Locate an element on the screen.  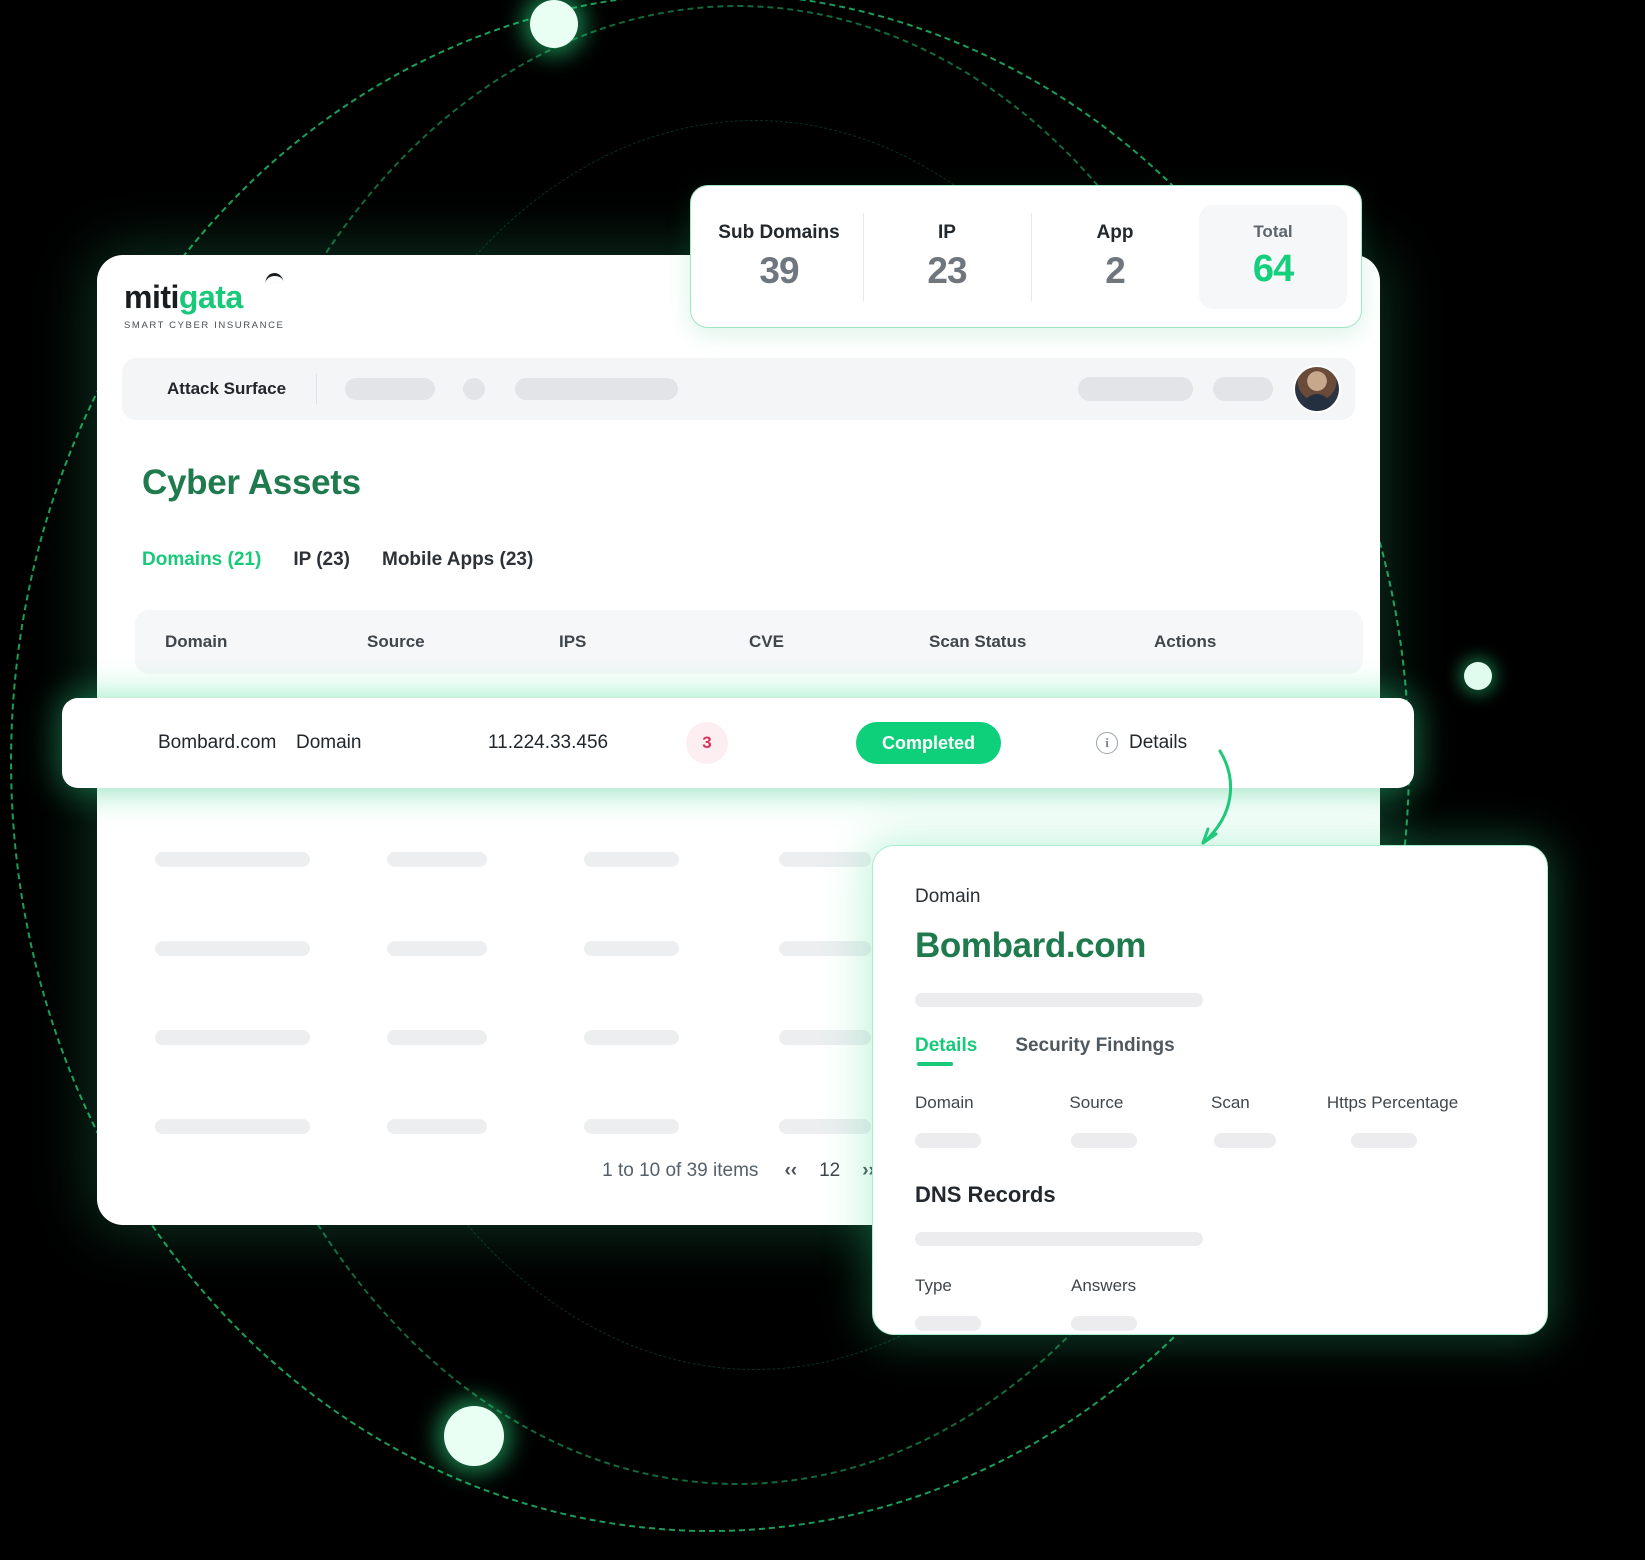
brand-name-dark: miti is located at coordinates (151, 297).